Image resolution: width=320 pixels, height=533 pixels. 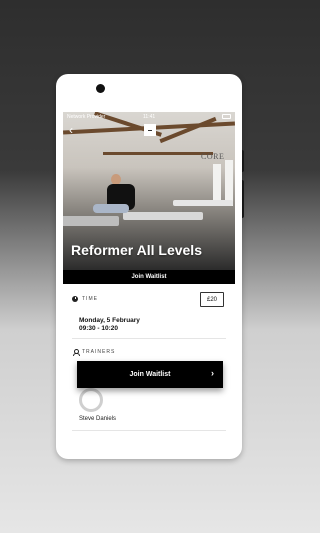 What do you see at coordinates (90, 299) in the screenshot?
I see `time-label-text: TIME` at bounding box center [90, 299].